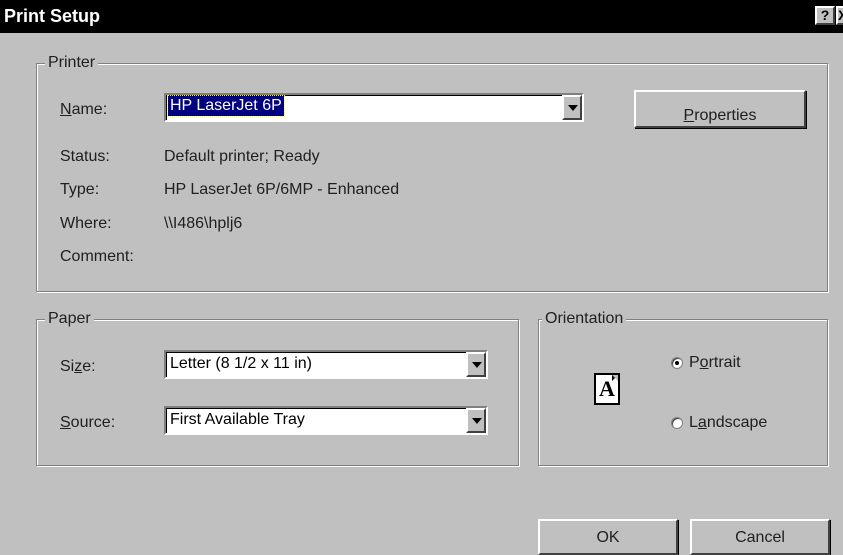 Image resolution: width=843 pixels, height=555 pixels. Describe the element at coordinates (203, 223) in the screenshot. I see `where-value: \\I486\hplj6` at that location.